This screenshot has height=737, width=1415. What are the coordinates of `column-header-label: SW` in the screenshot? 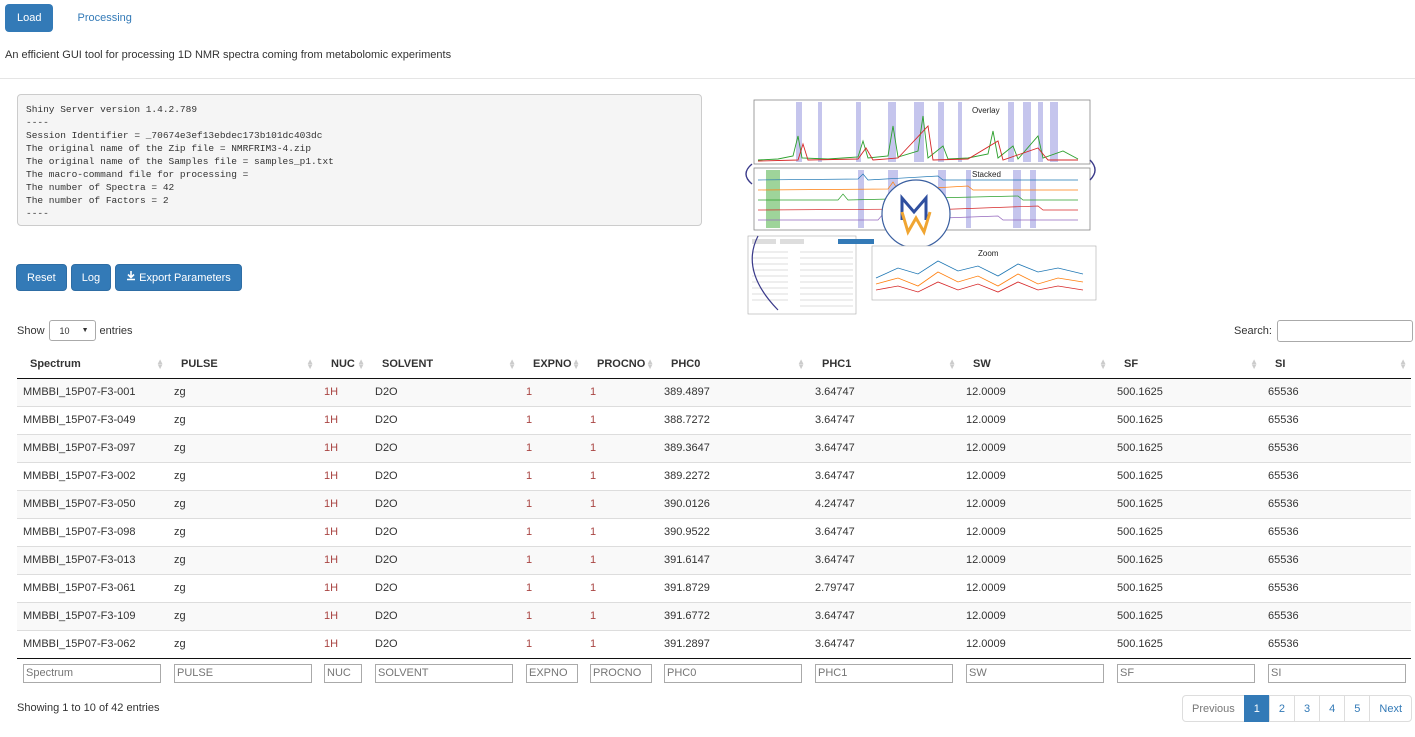 It's located at (982, 363).